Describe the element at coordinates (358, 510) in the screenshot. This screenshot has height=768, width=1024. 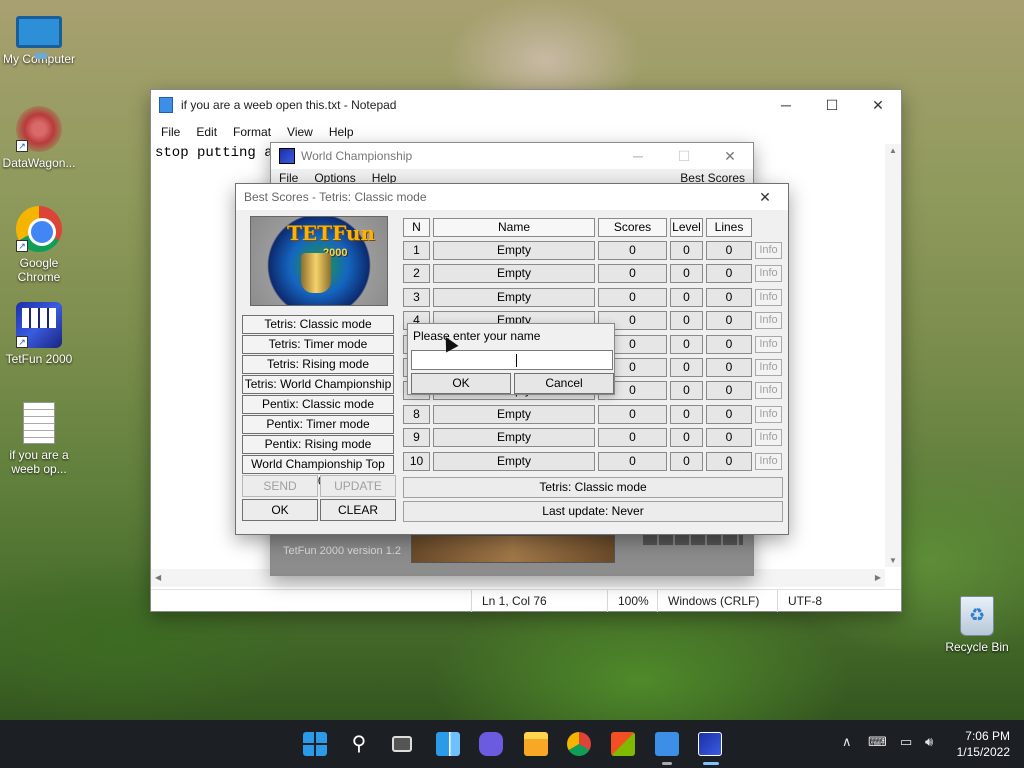
I see `clear-button: CLEAR` at that location.